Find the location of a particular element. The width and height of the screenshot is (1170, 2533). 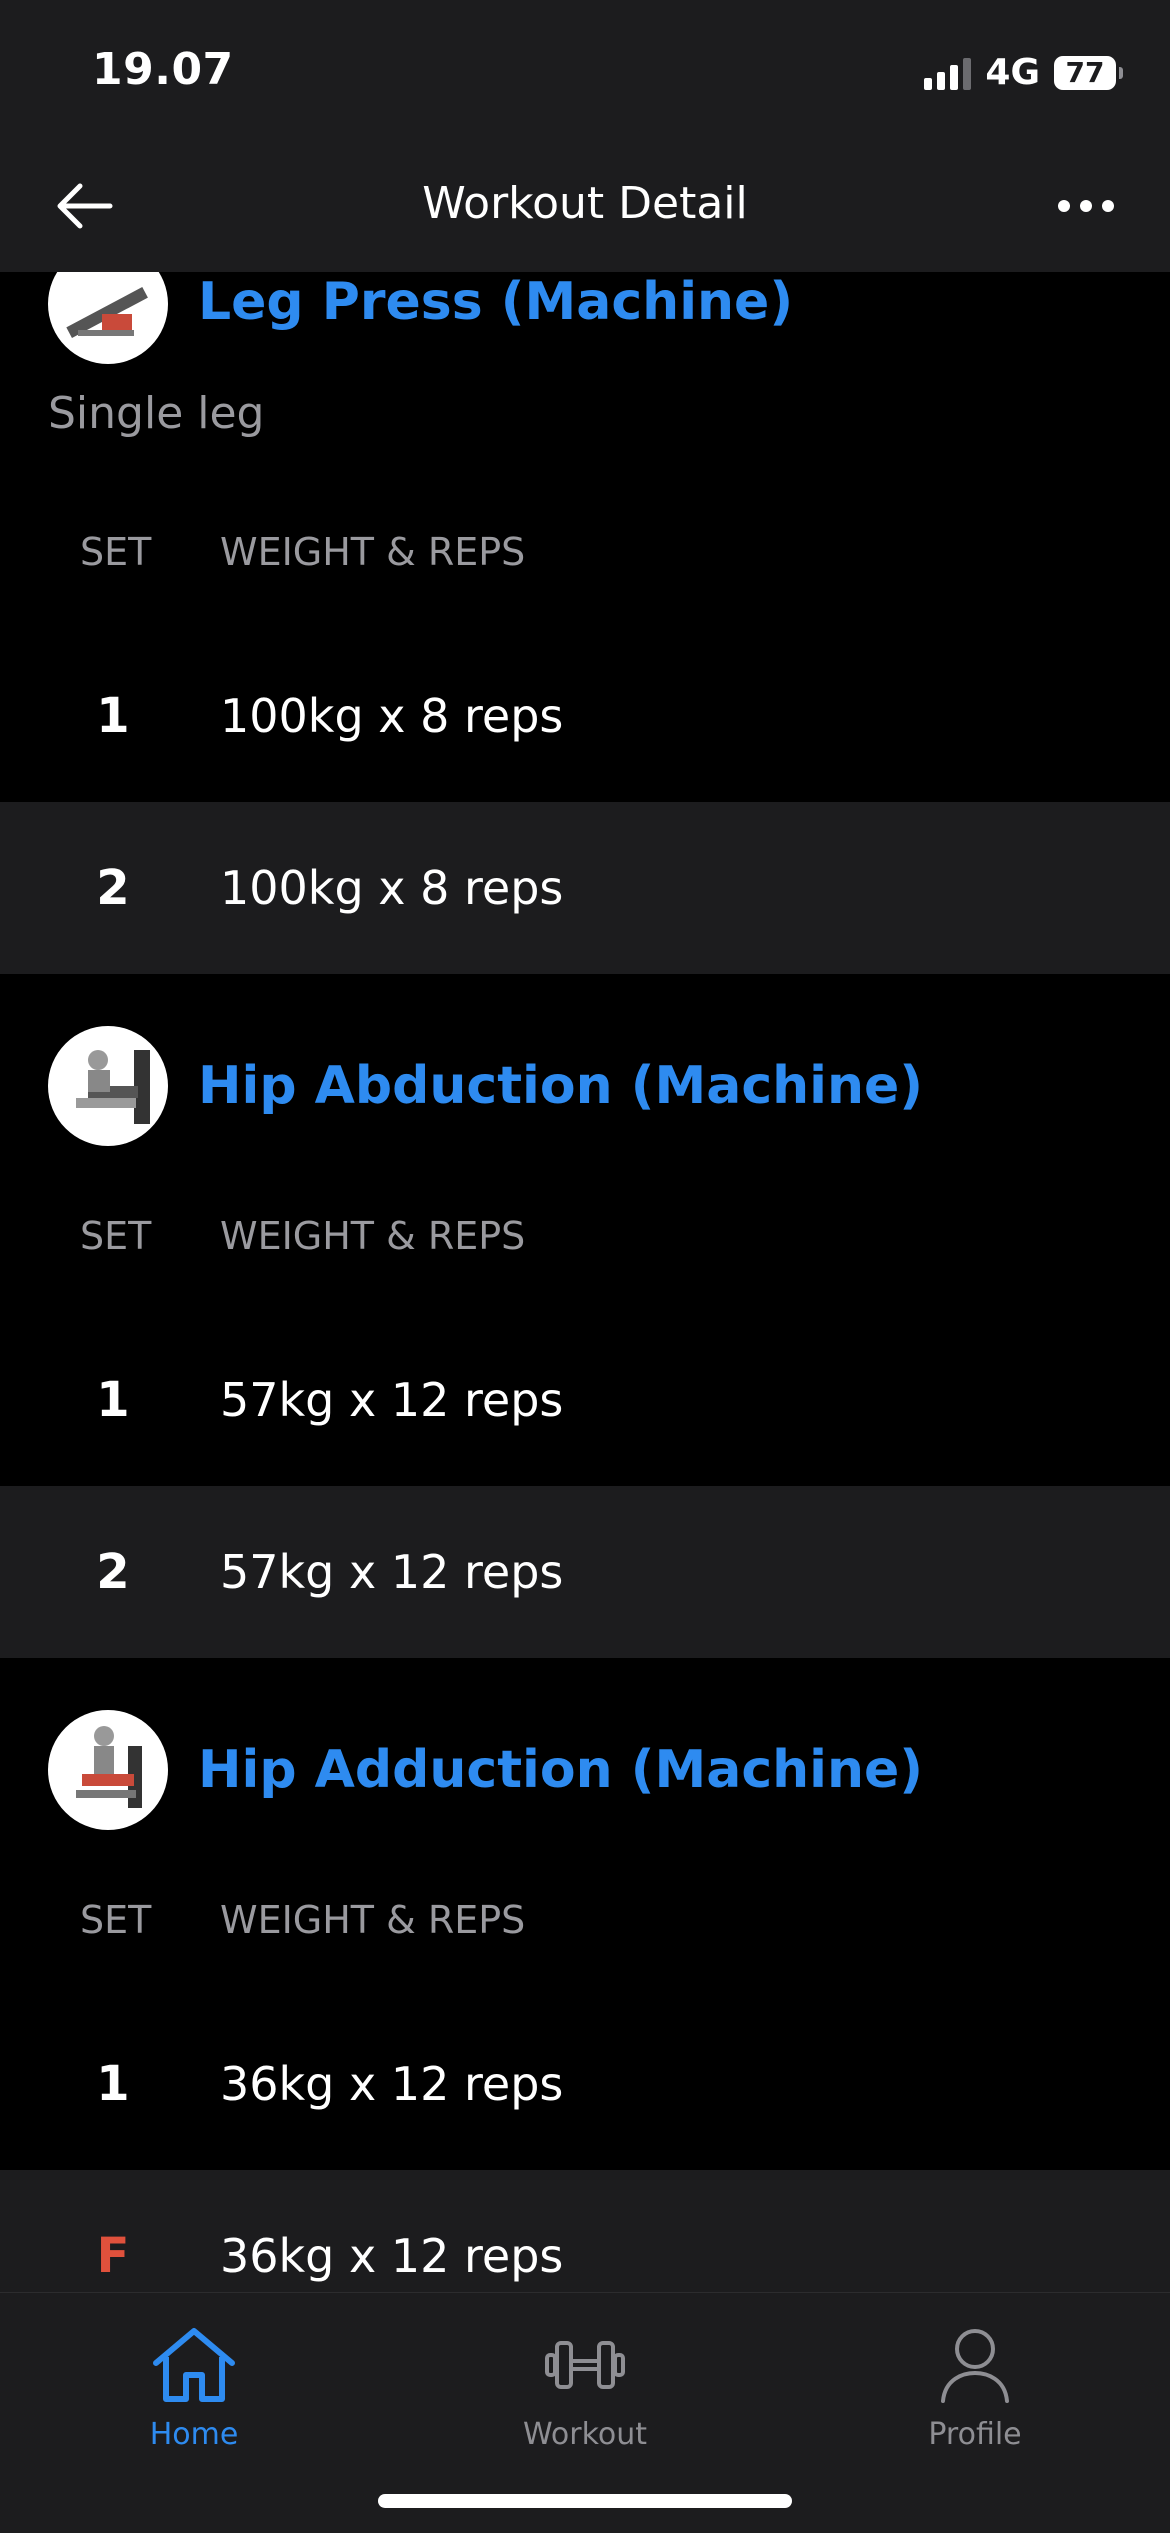

exercise-note: Single leg is located at coordinates (156, 413).